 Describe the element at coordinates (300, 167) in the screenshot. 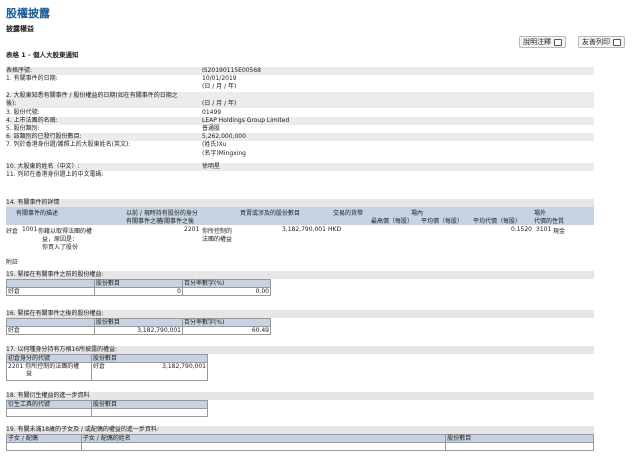

I see `info-row: 10. 大股東的姓名（中文）: 徐明星` at that location.